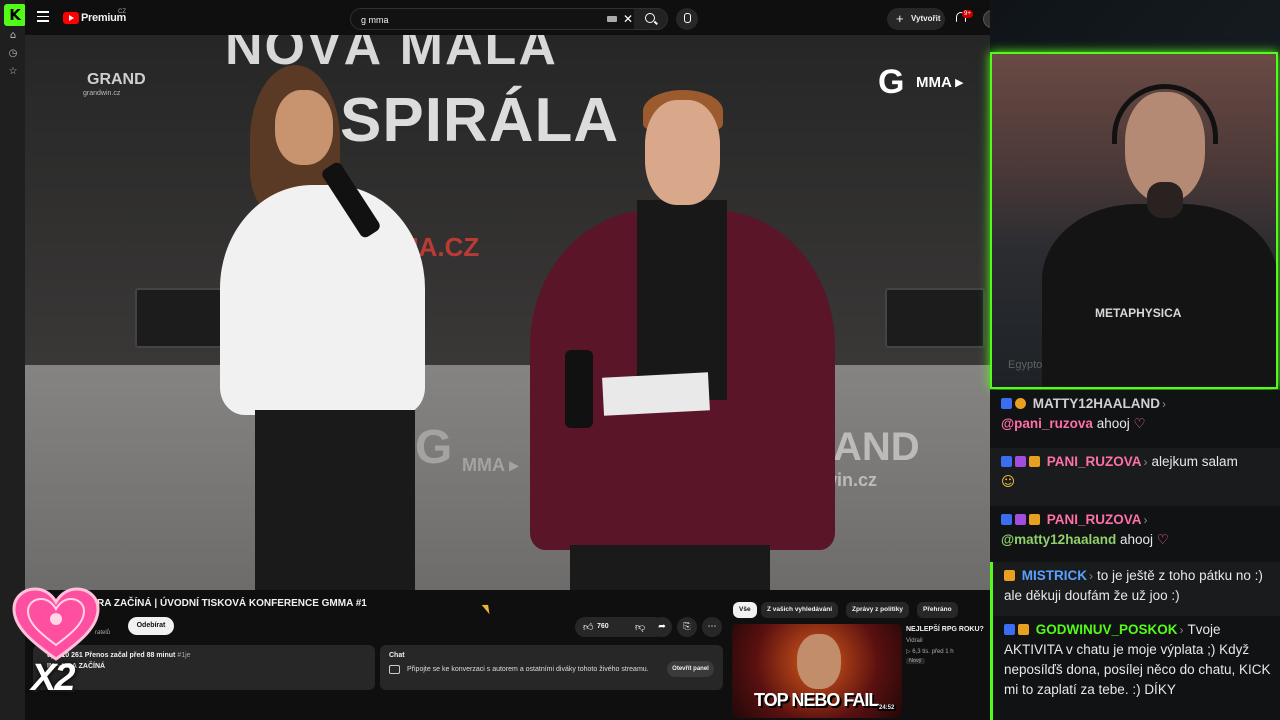  I want to click on create-button: + Vytvořit, so click(916, 19).